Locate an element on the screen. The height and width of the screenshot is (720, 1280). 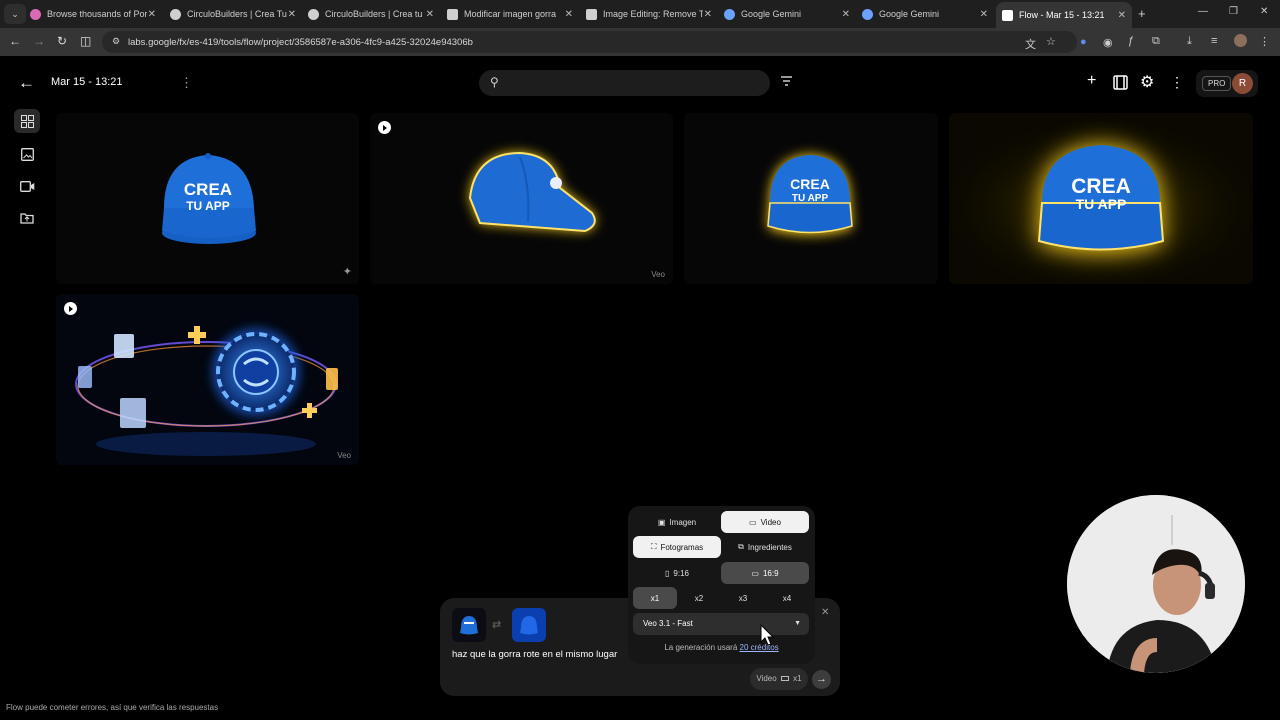
browser-tab: Modificar imagen gorra ✕ is located at coordinates (511, 14).